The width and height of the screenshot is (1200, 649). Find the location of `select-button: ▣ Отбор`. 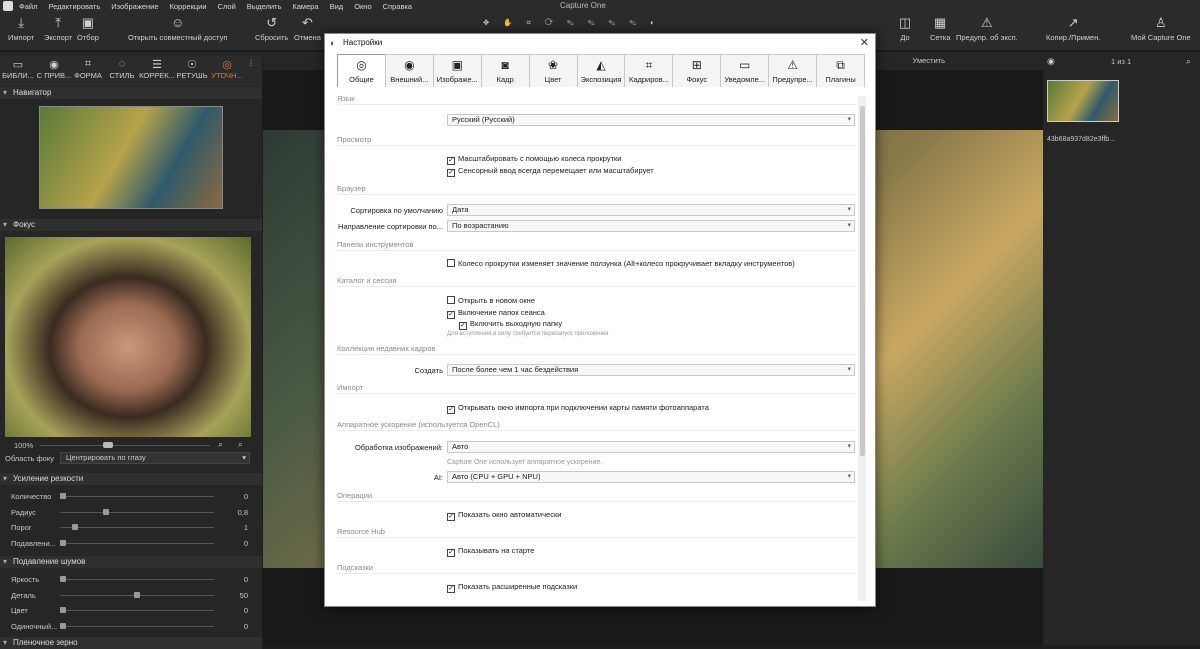

select-button: ▣ Отбор is located at coordinates (88, 29).